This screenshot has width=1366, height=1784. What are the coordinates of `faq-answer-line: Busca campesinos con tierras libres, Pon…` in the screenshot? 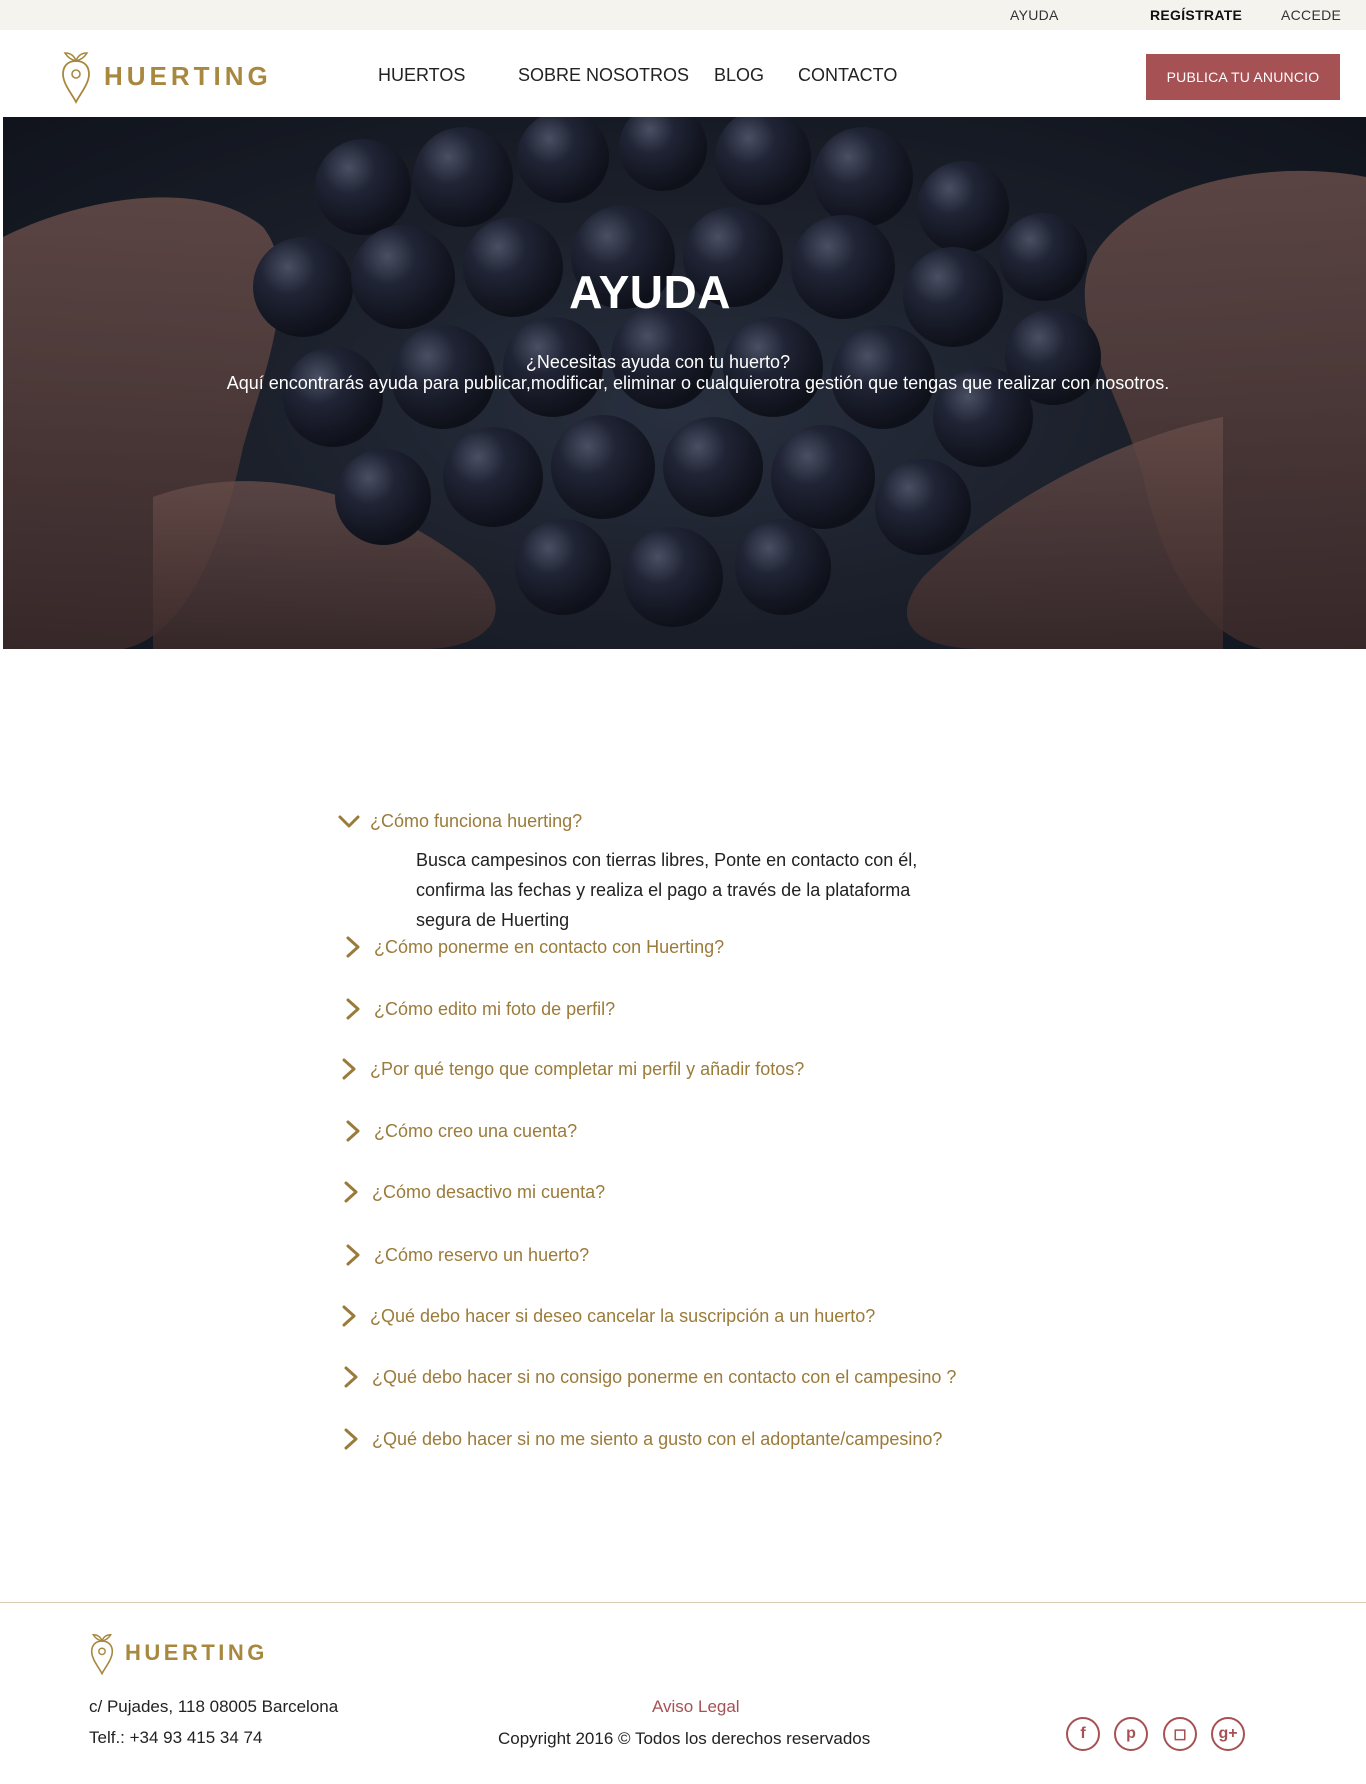 It's located at (667, 860).